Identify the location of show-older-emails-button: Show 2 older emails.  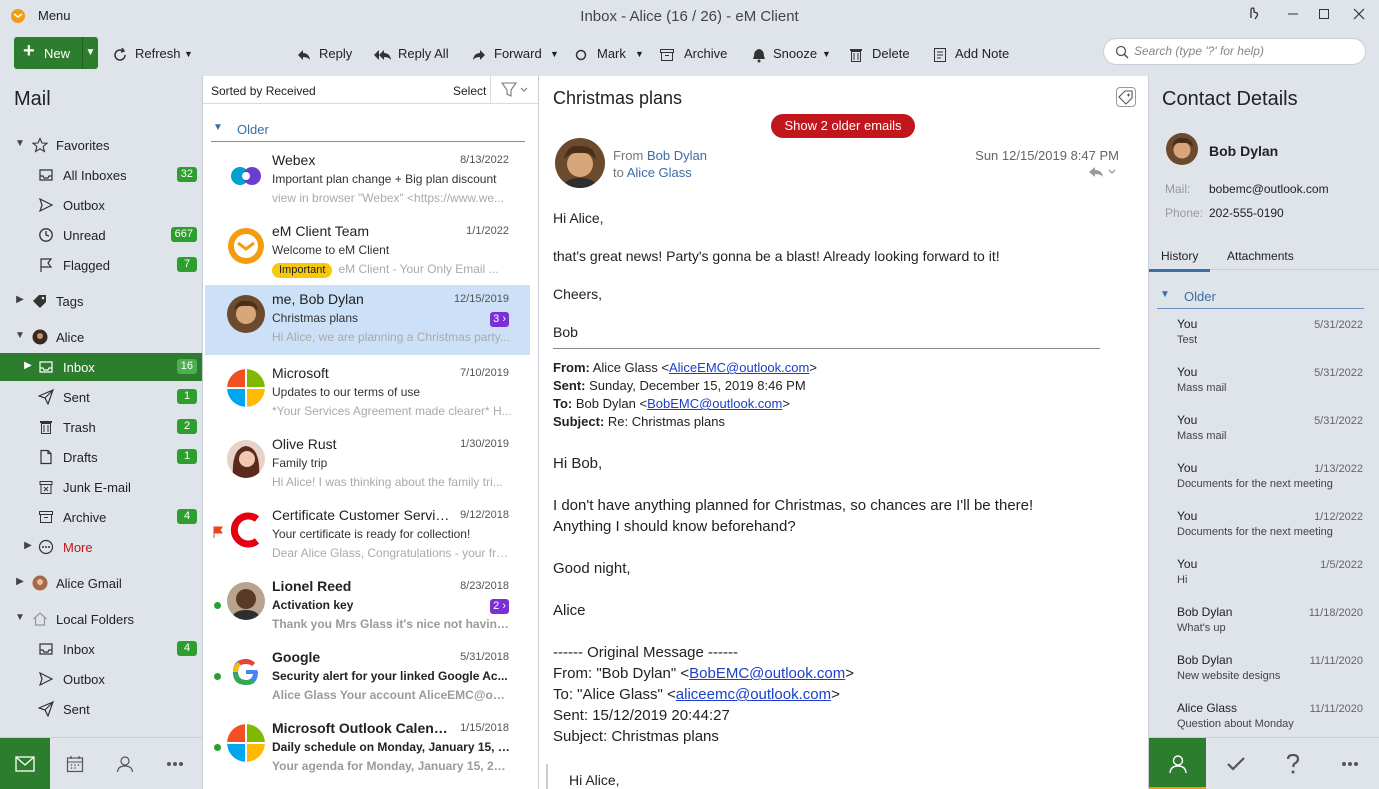
(843, 126).